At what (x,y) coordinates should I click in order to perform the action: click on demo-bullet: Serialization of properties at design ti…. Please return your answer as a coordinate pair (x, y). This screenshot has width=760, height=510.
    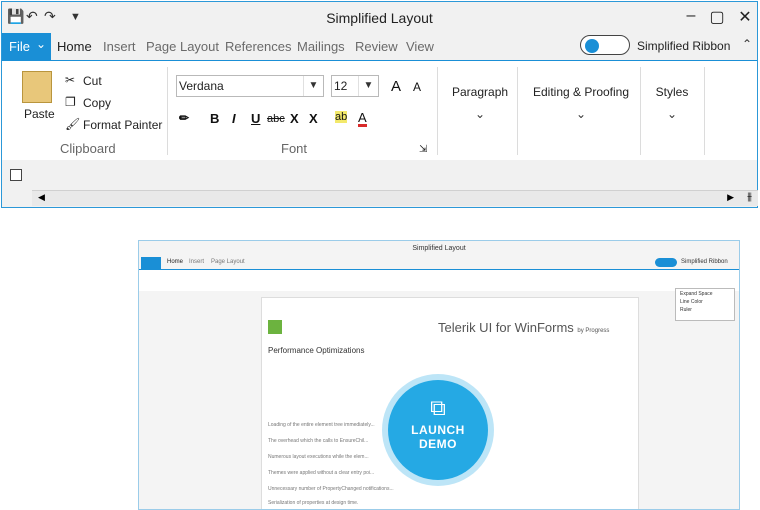
    Looking at the image, I should click on (313, 503).